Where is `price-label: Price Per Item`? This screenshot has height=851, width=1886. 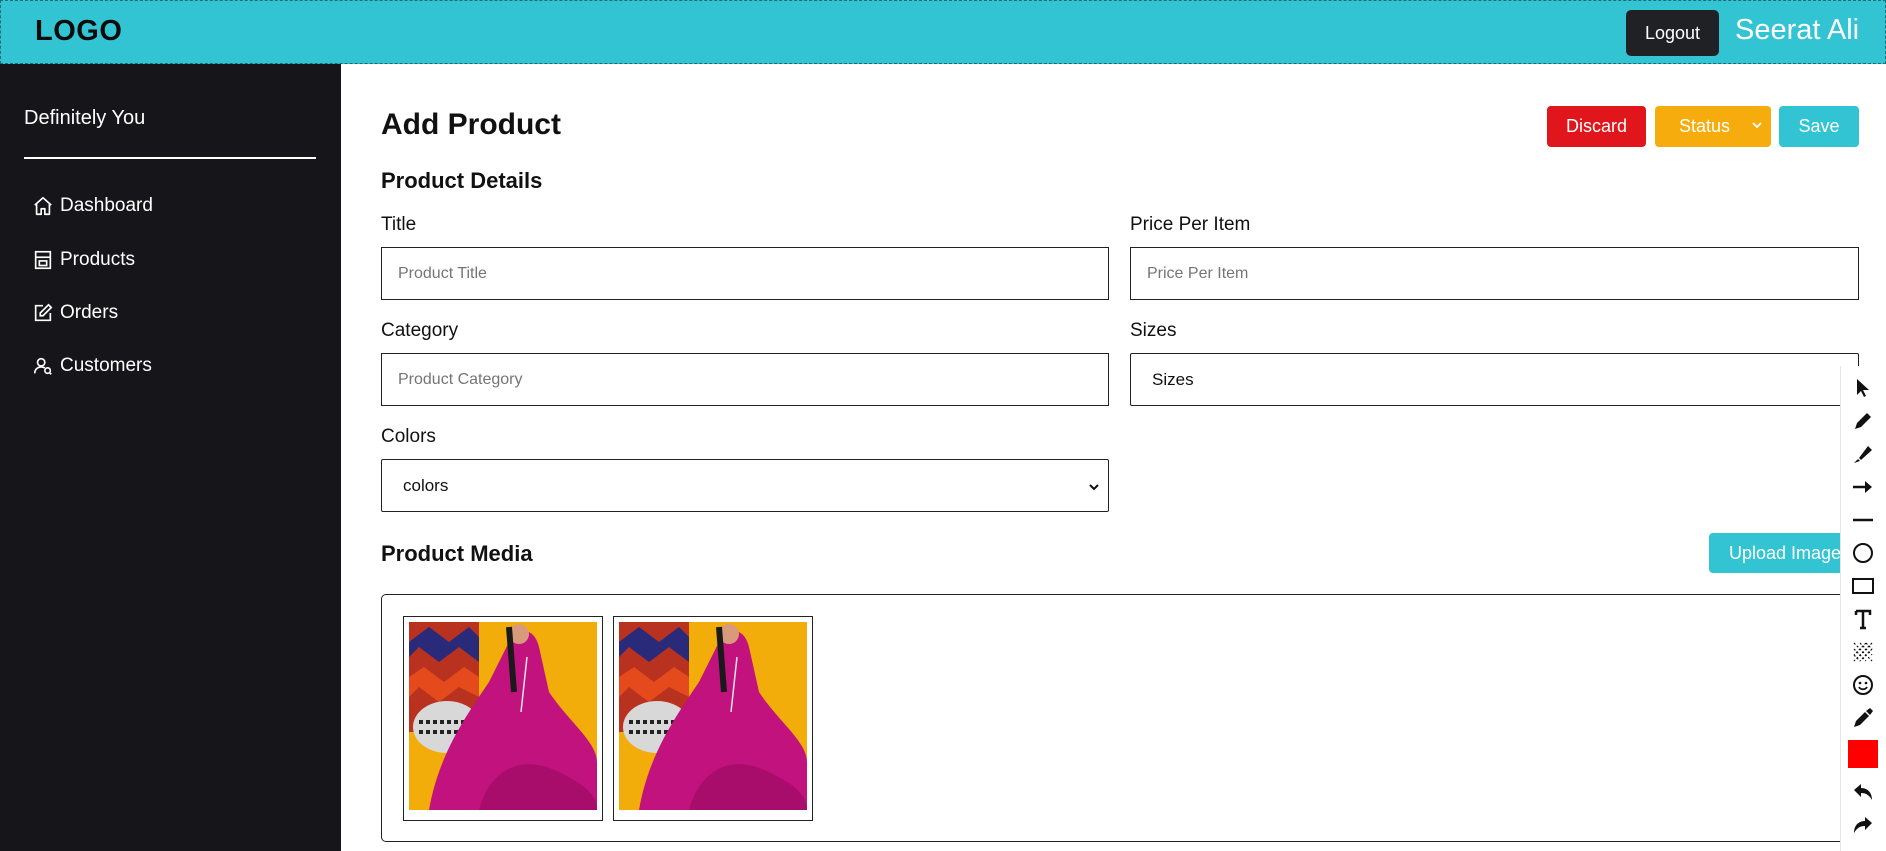 price-label: Price Per Item is located at coordinates (1190, 224).